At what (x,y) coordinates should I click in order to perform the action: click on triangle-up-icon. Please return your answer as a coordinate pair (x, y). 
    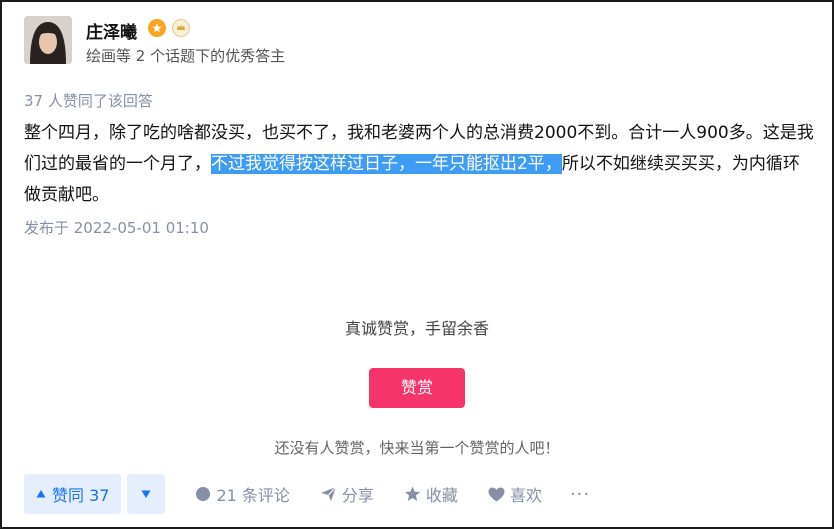
    Looking at the image, I should click on (41, 494).